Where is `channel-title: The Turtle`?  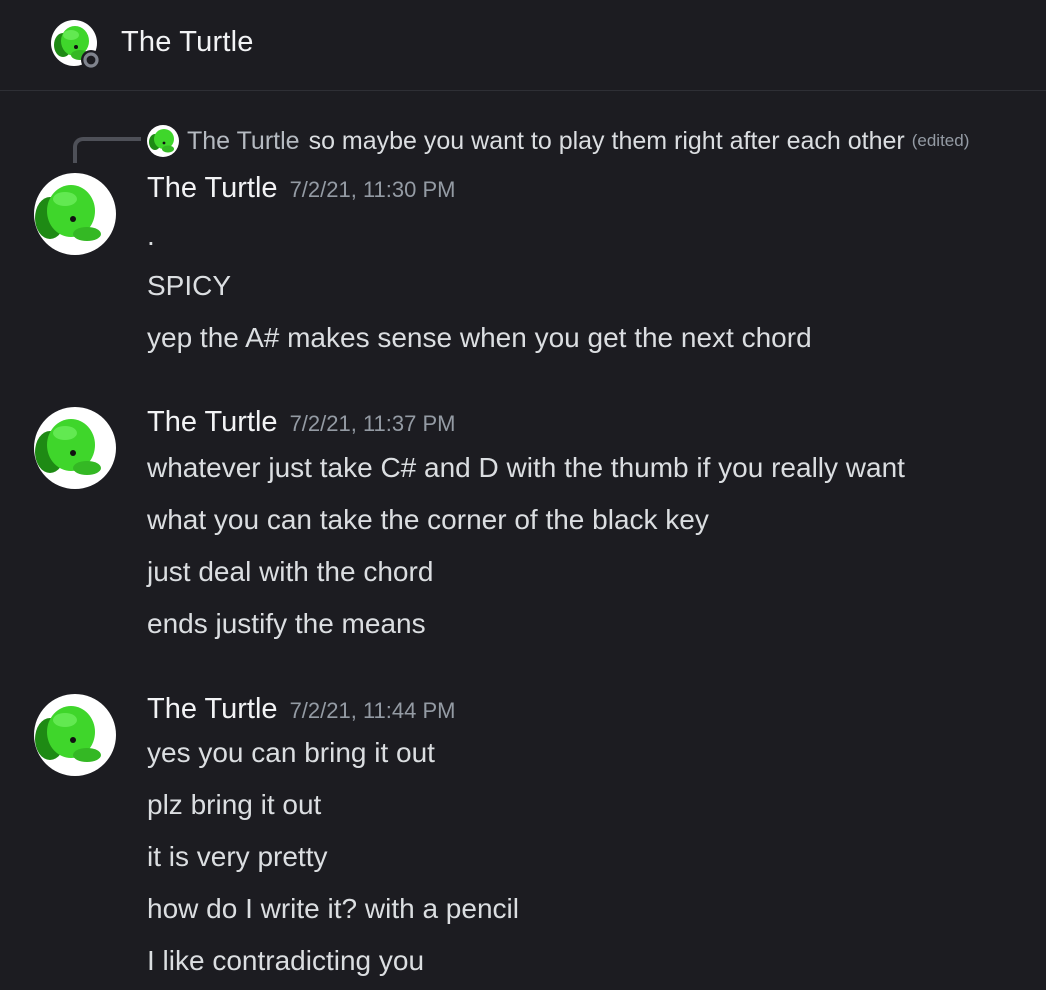
channel-title: The Turtle is located at coordinates (187, 42).